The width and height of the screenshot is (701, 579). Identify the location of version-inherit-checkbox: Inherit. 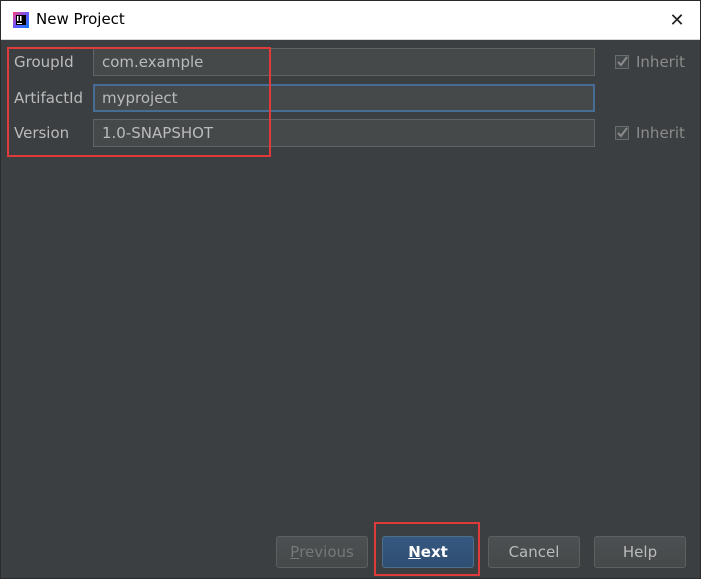
(650, 133).